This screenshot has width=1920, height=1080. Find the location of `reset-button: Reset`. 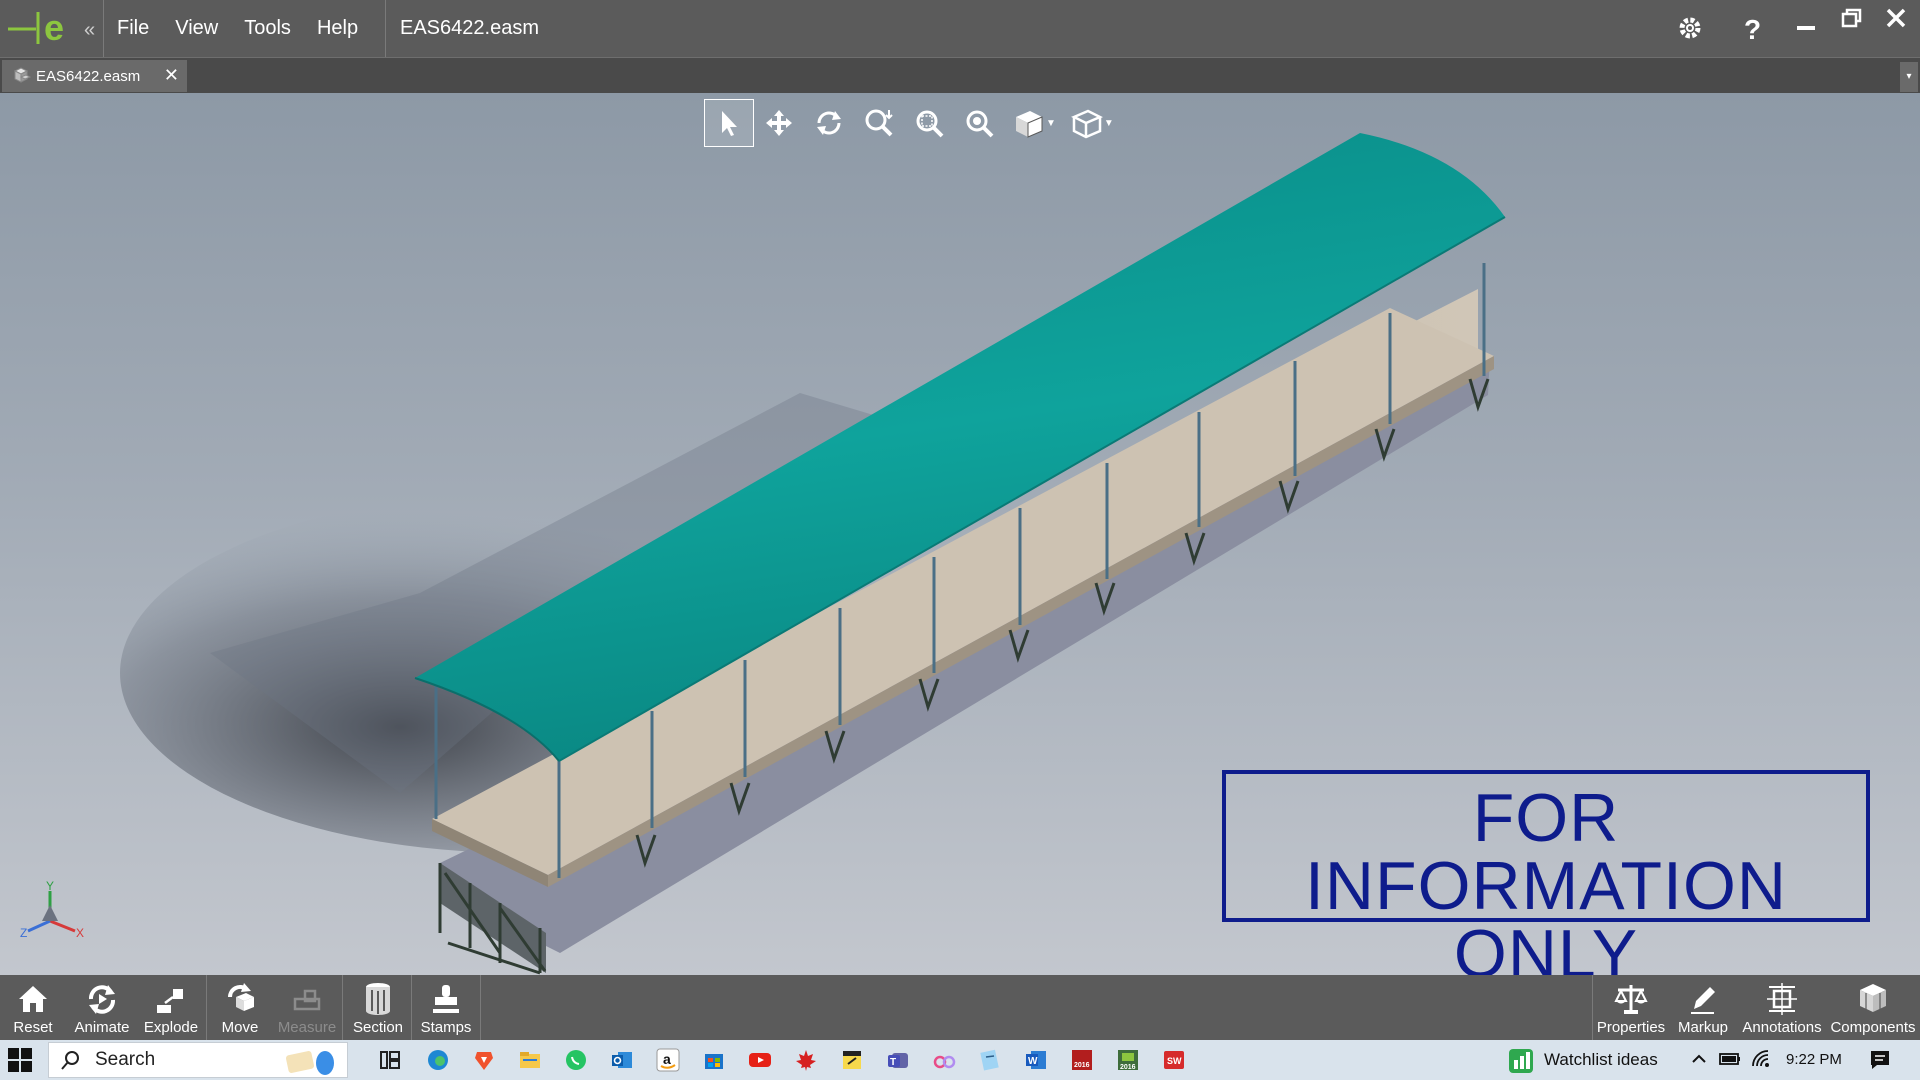

reset-button: Reset is located at coordinates (33, 1007).